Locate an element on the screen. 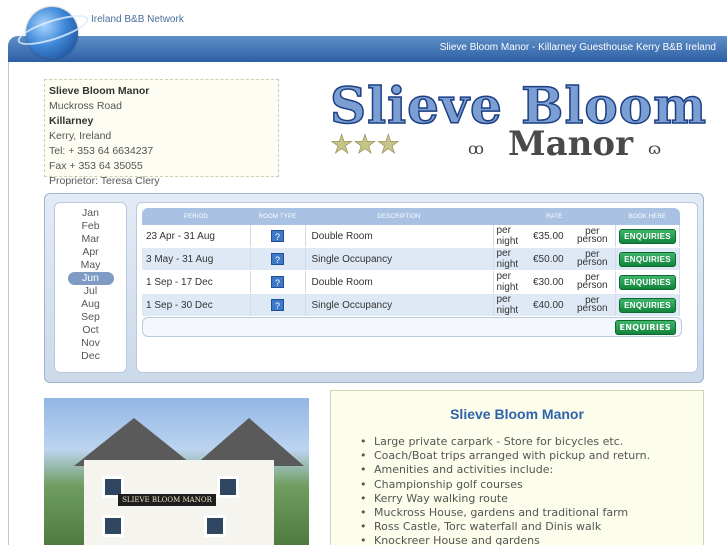 This screenshot has width=727, height=545. enquiries-bar: ENQUIRIES is located at coordinates (412, 327).